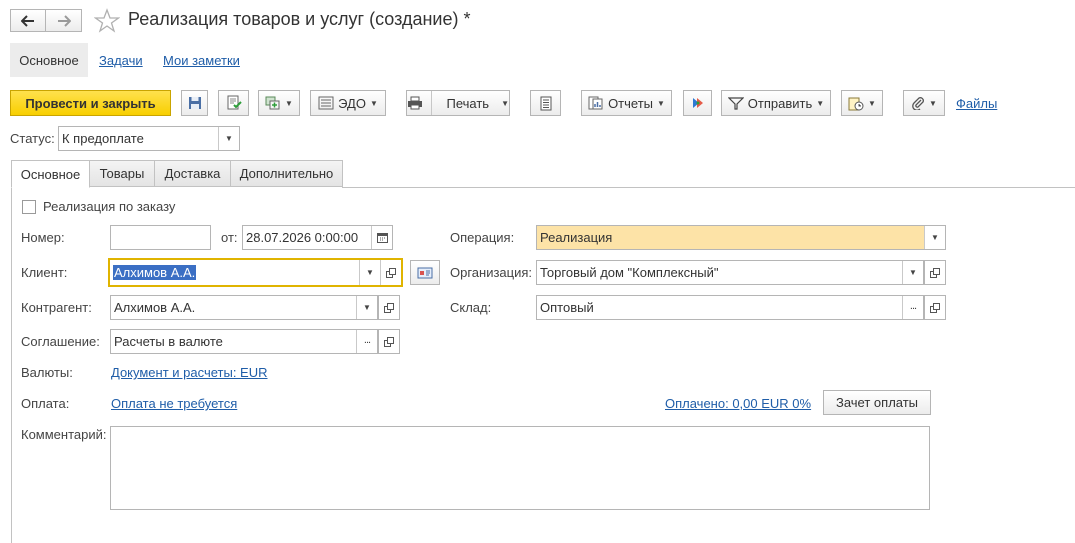 Image resolution: width=1075 pixels, height=543 pixels. I want to click on post-document-icon, so click(234, 102).